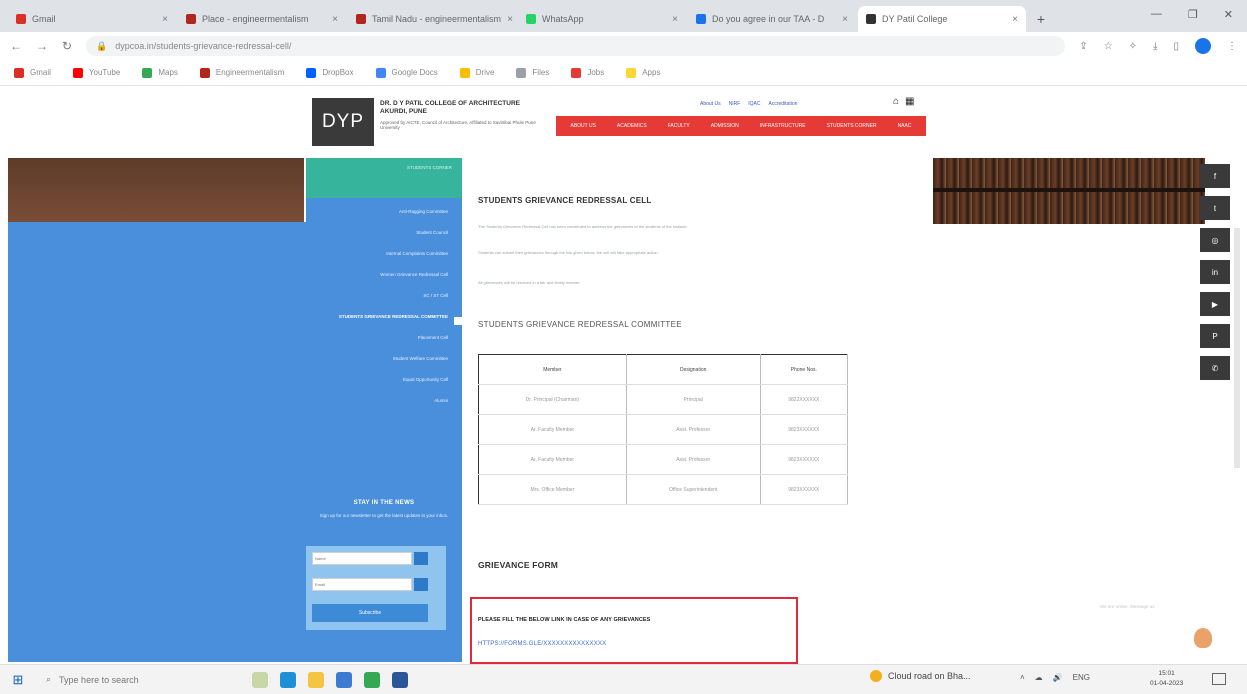 The width and height of the screenshot is (1247, 694). Describe the element at coordinates (67, 46) in the screenshot. I see `reload-icon: ↻` at that location.